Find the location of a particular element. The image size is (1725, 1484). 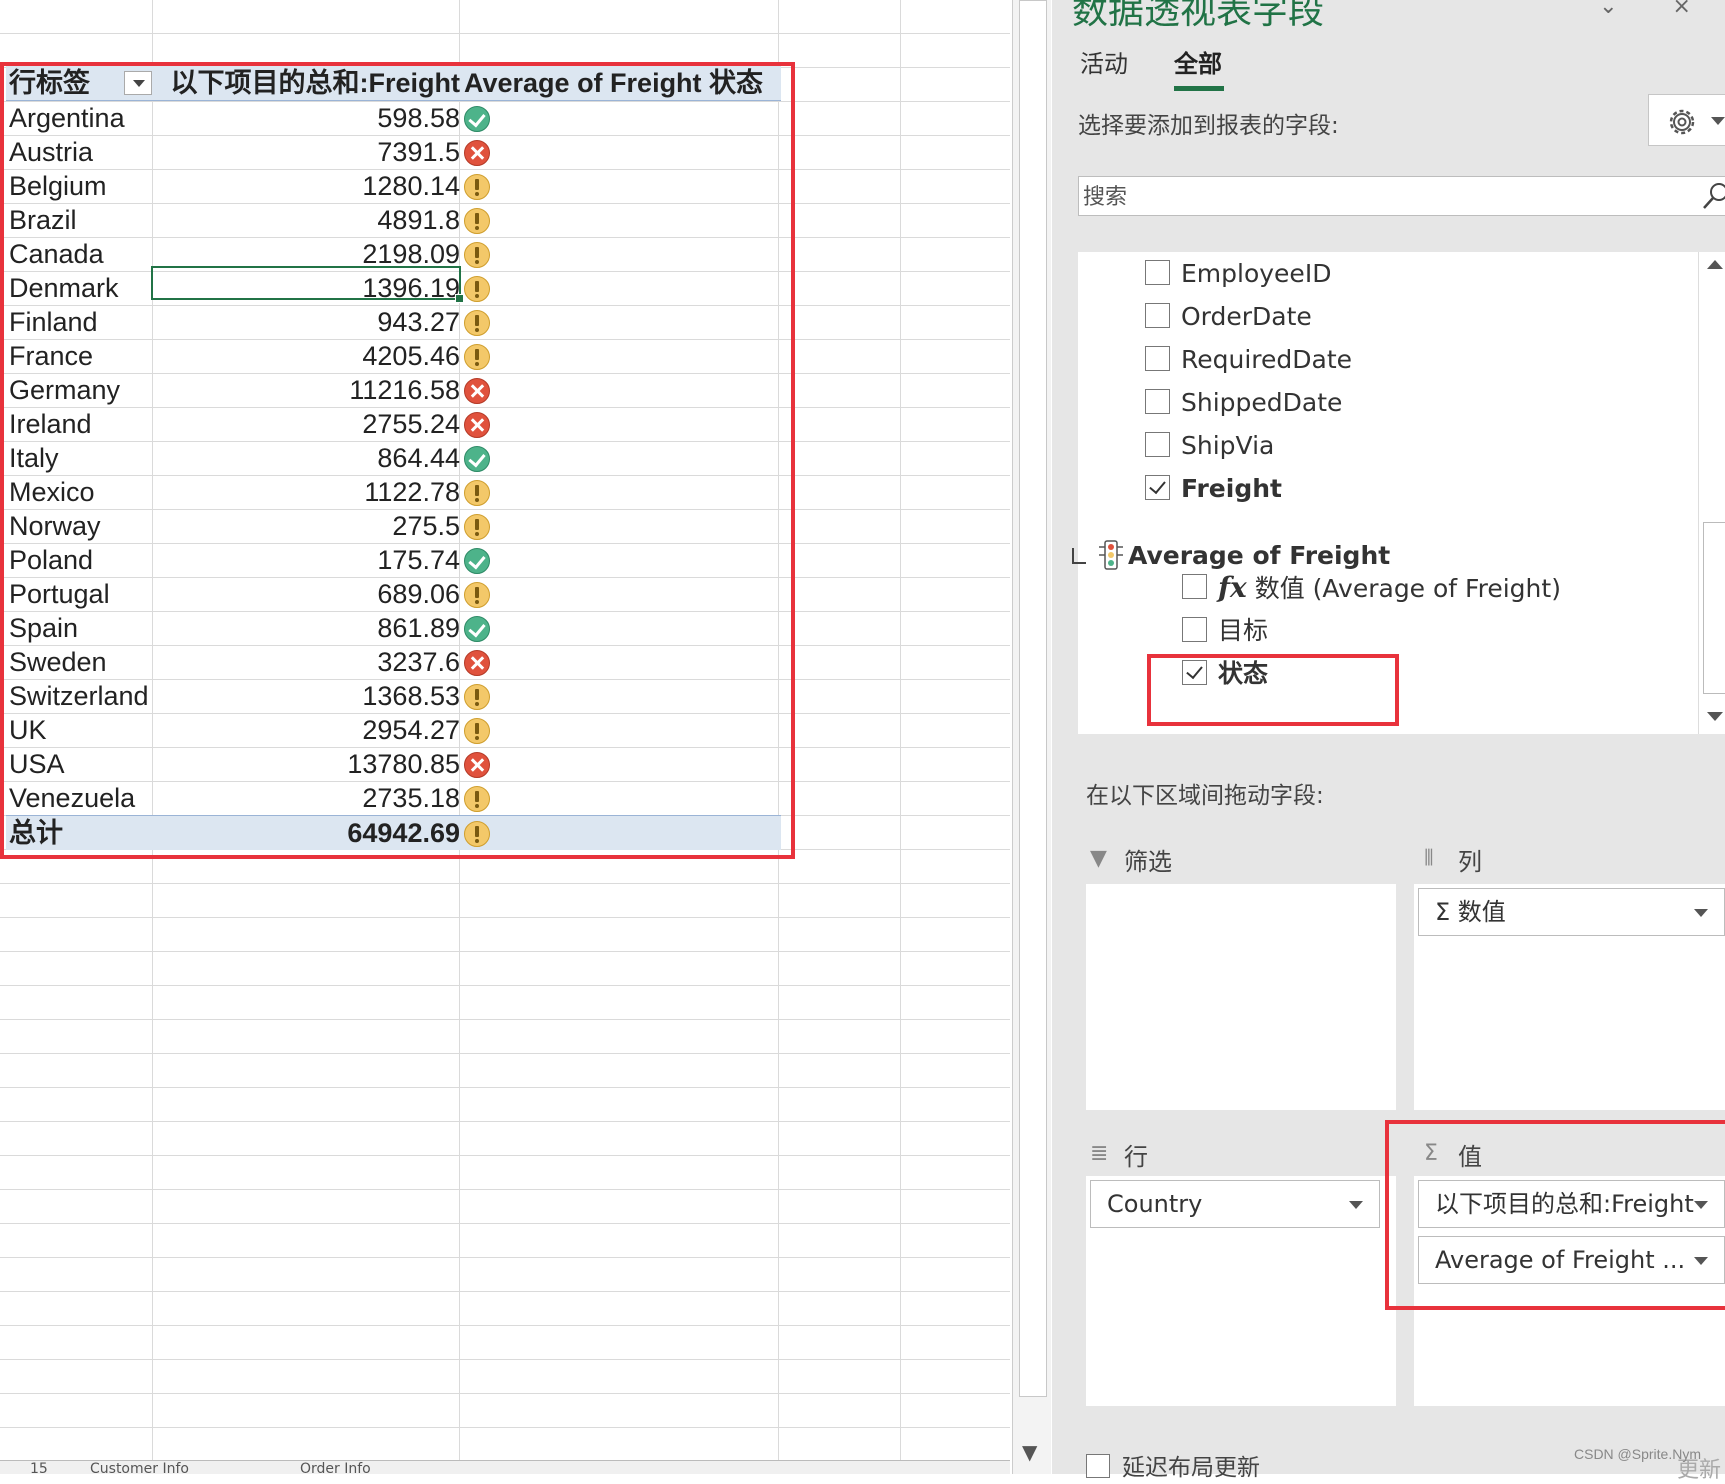

freight-cell: 1368.53 is located at coordinates (310, 696).